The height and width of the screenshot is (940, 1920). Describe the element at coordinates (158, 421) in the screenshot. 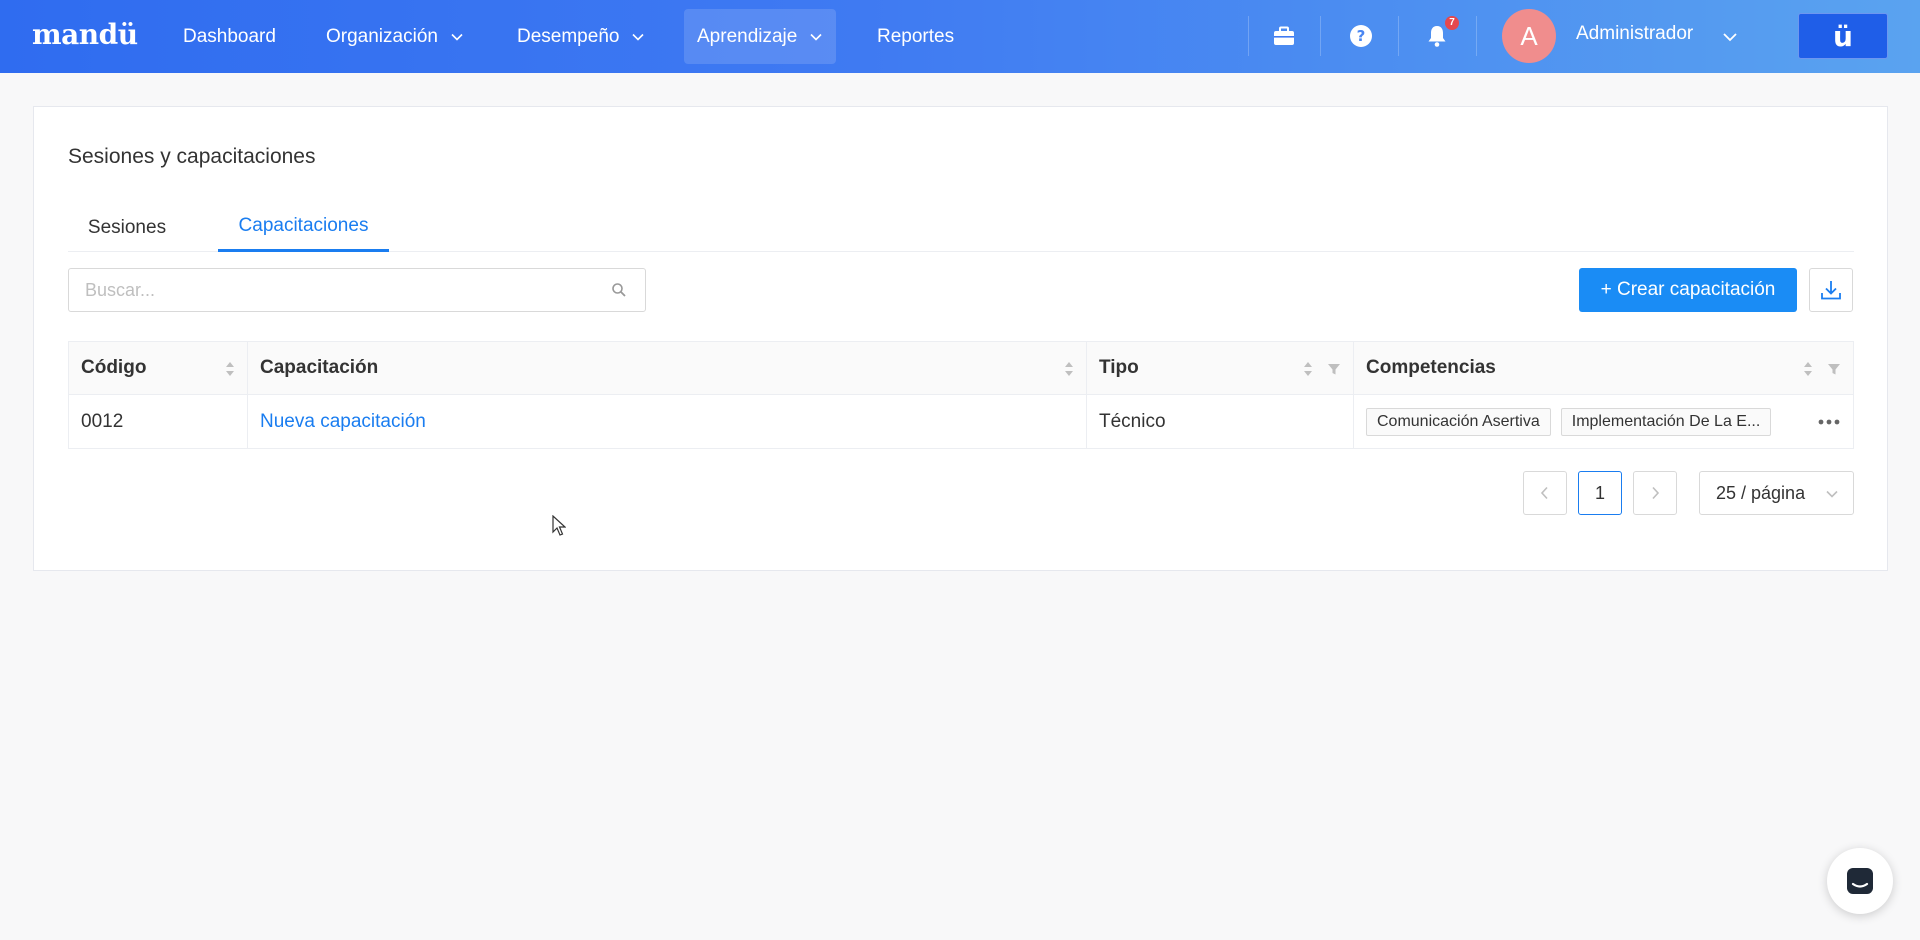

I see `cell-codigo: 0012` at that location.